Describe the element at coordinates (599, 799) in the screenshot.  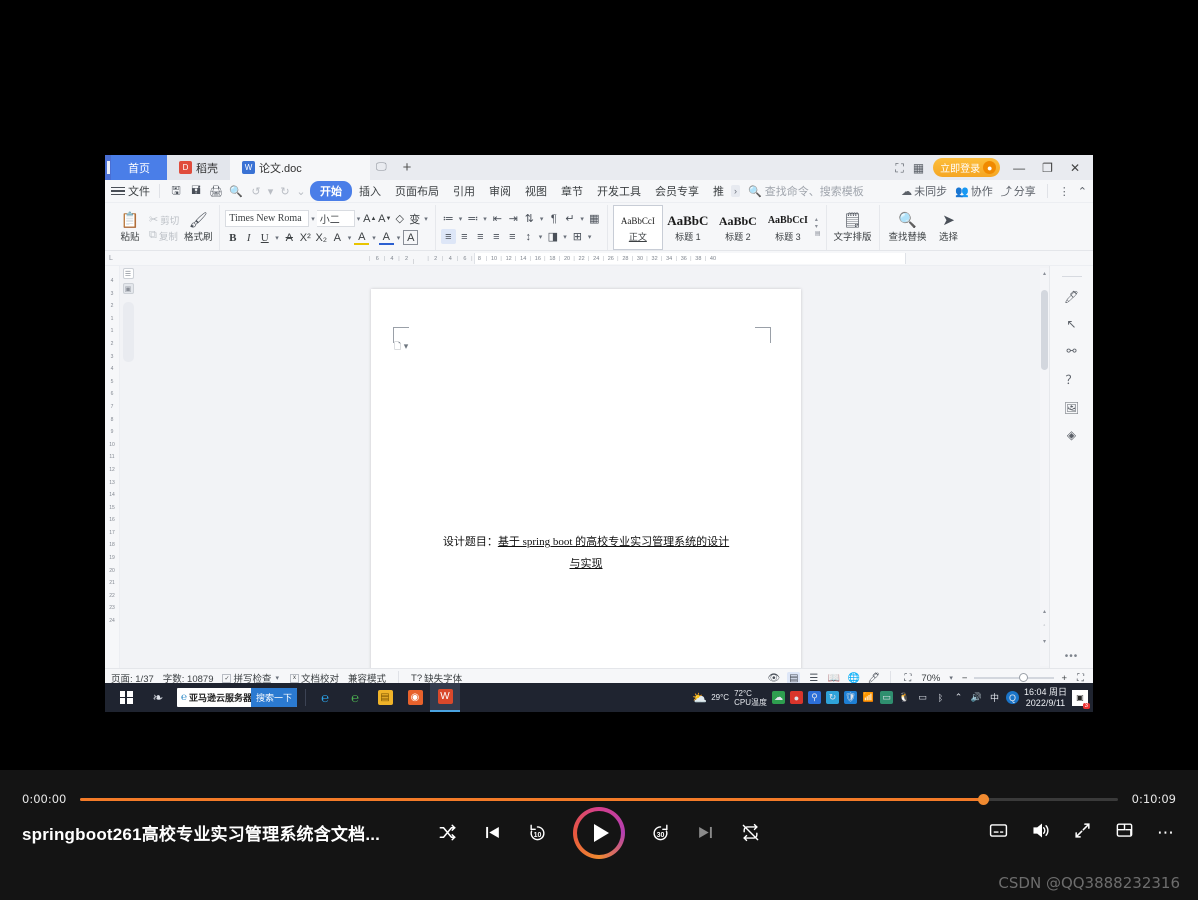
I see `seek-bar` at that location.